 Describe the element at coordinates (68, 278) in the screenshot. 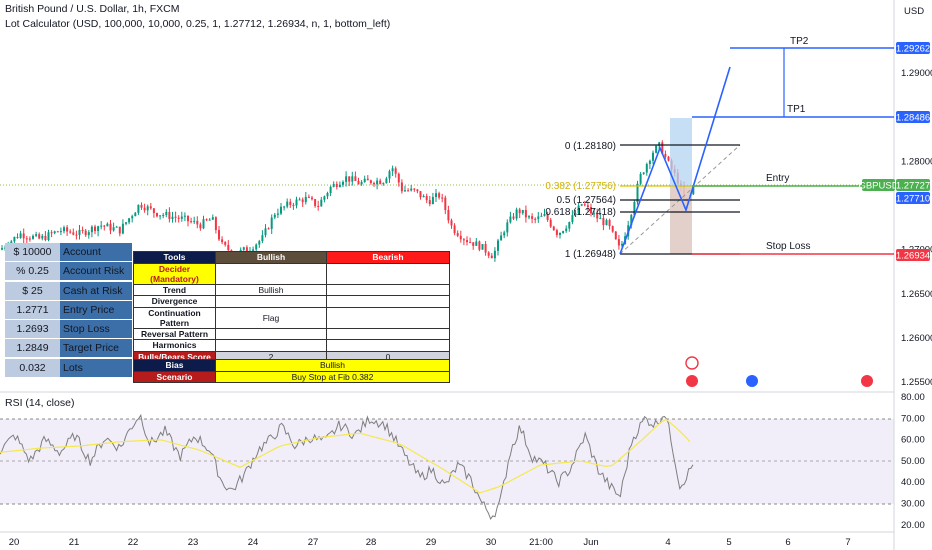

I see `lot-row-risk: % 0.25Account Risk %` at that location.